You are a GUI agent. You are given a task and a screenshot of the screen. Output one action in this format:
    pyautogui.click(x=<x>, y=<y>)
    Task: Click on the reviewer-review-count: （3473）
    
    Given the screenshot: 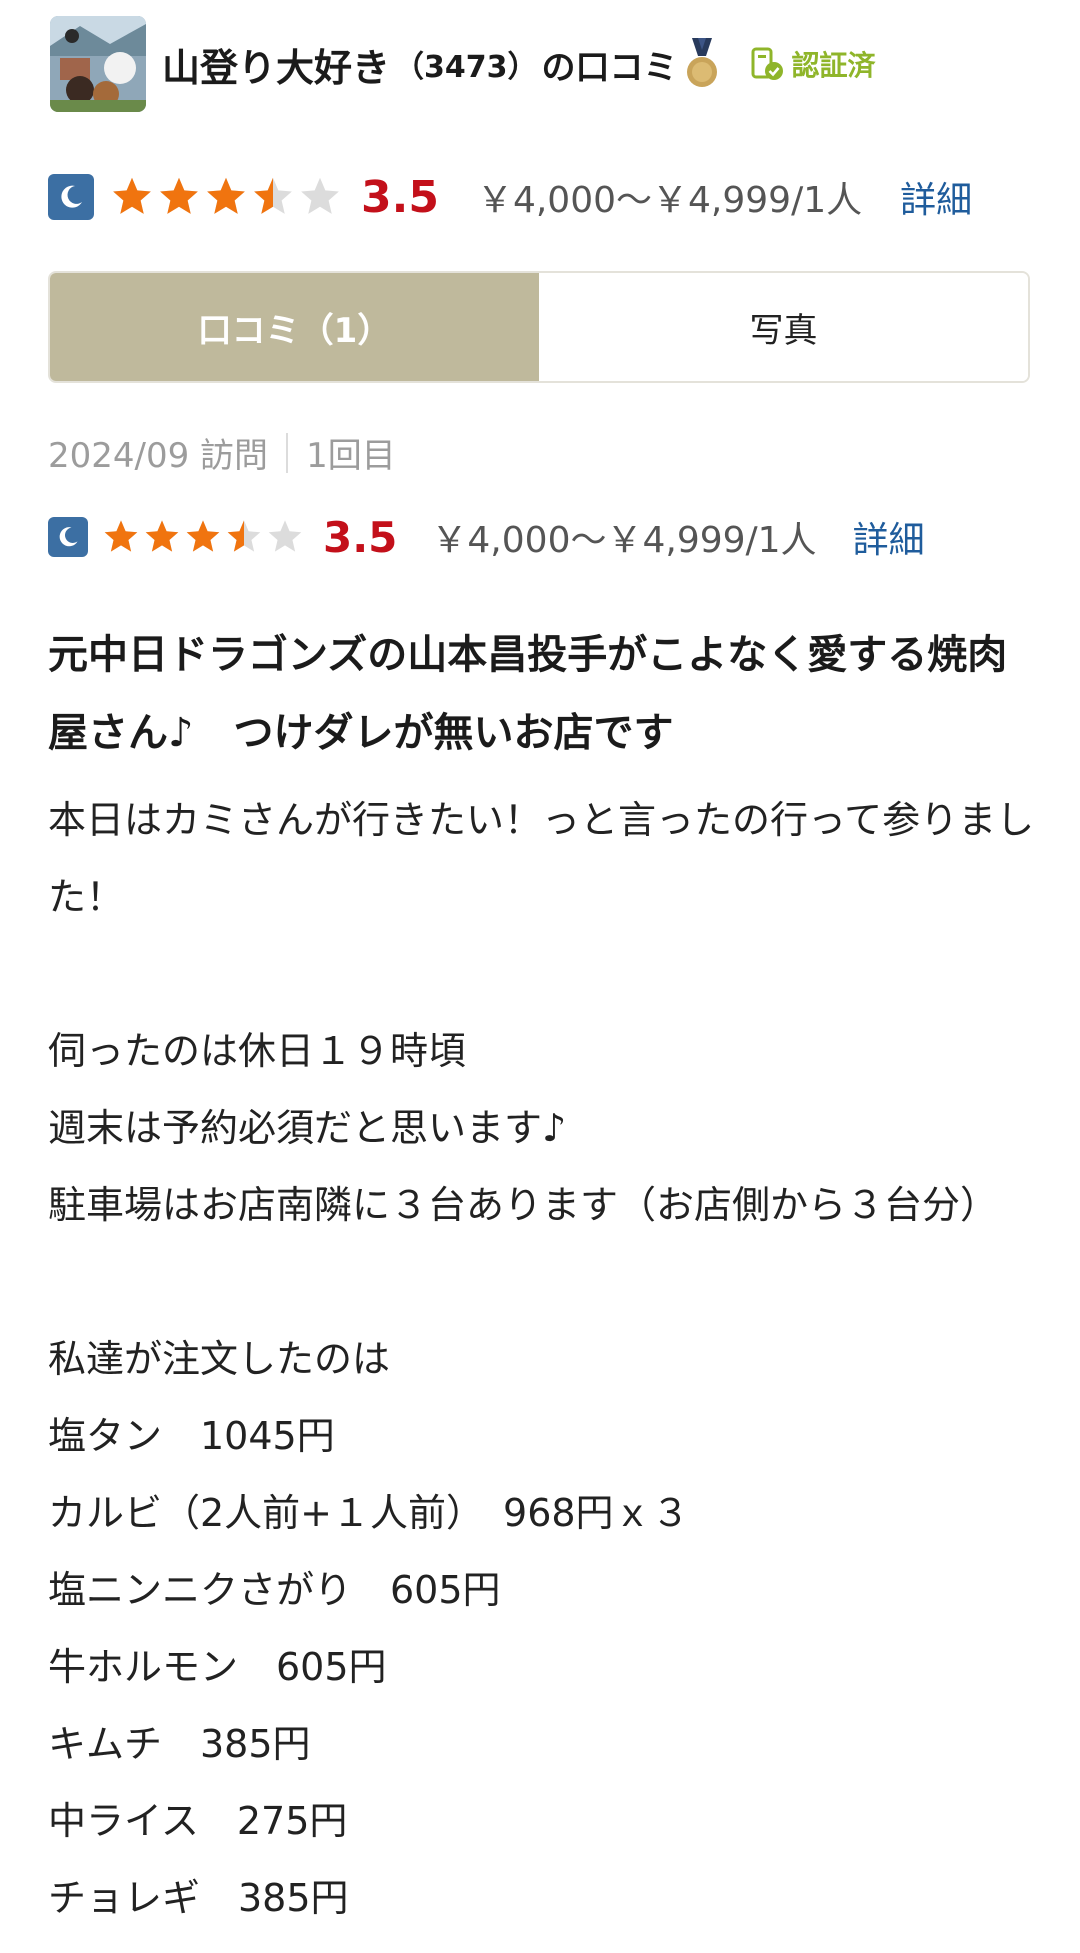 What is the action you would take?
    pyautogui.click(x=466, y=67)
    